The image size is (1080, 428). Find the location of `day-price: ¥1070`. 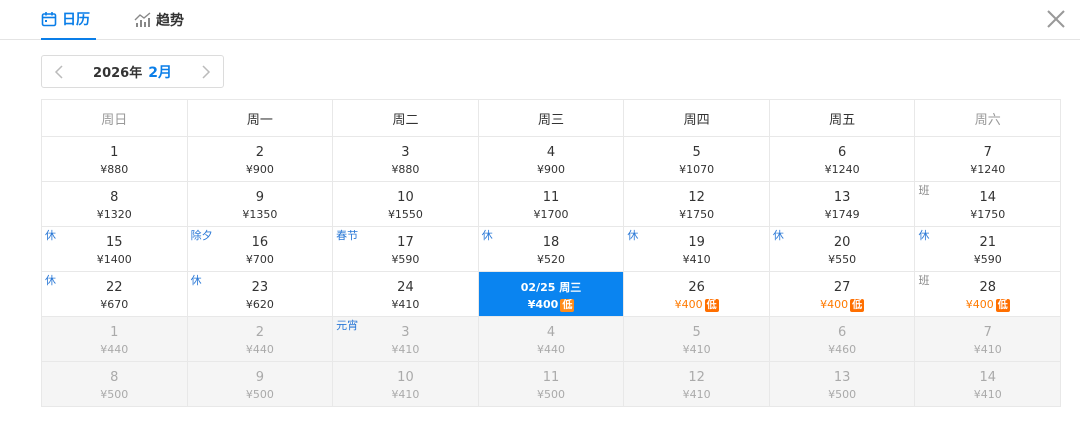

day-price: ¥1070 is located at coordinates (697, 169).